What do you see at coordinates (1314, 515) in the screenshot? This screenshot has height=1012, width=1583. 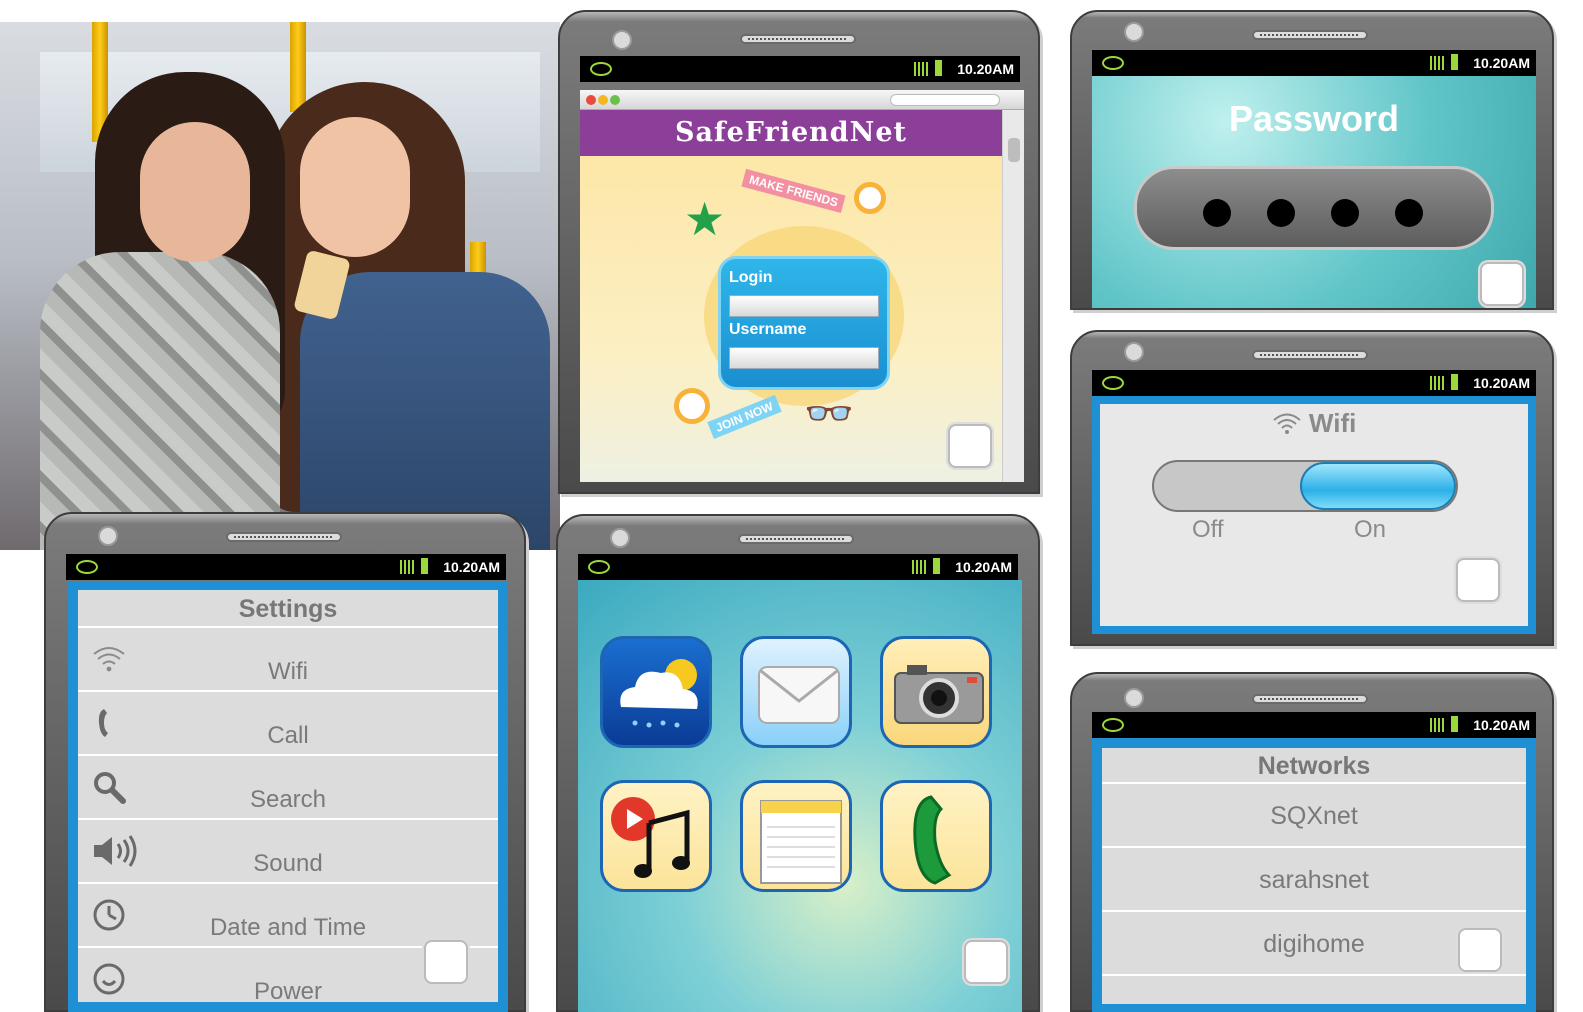 I see `wifi-screen: Wifi Off On` at bounding box center [1314, 515].